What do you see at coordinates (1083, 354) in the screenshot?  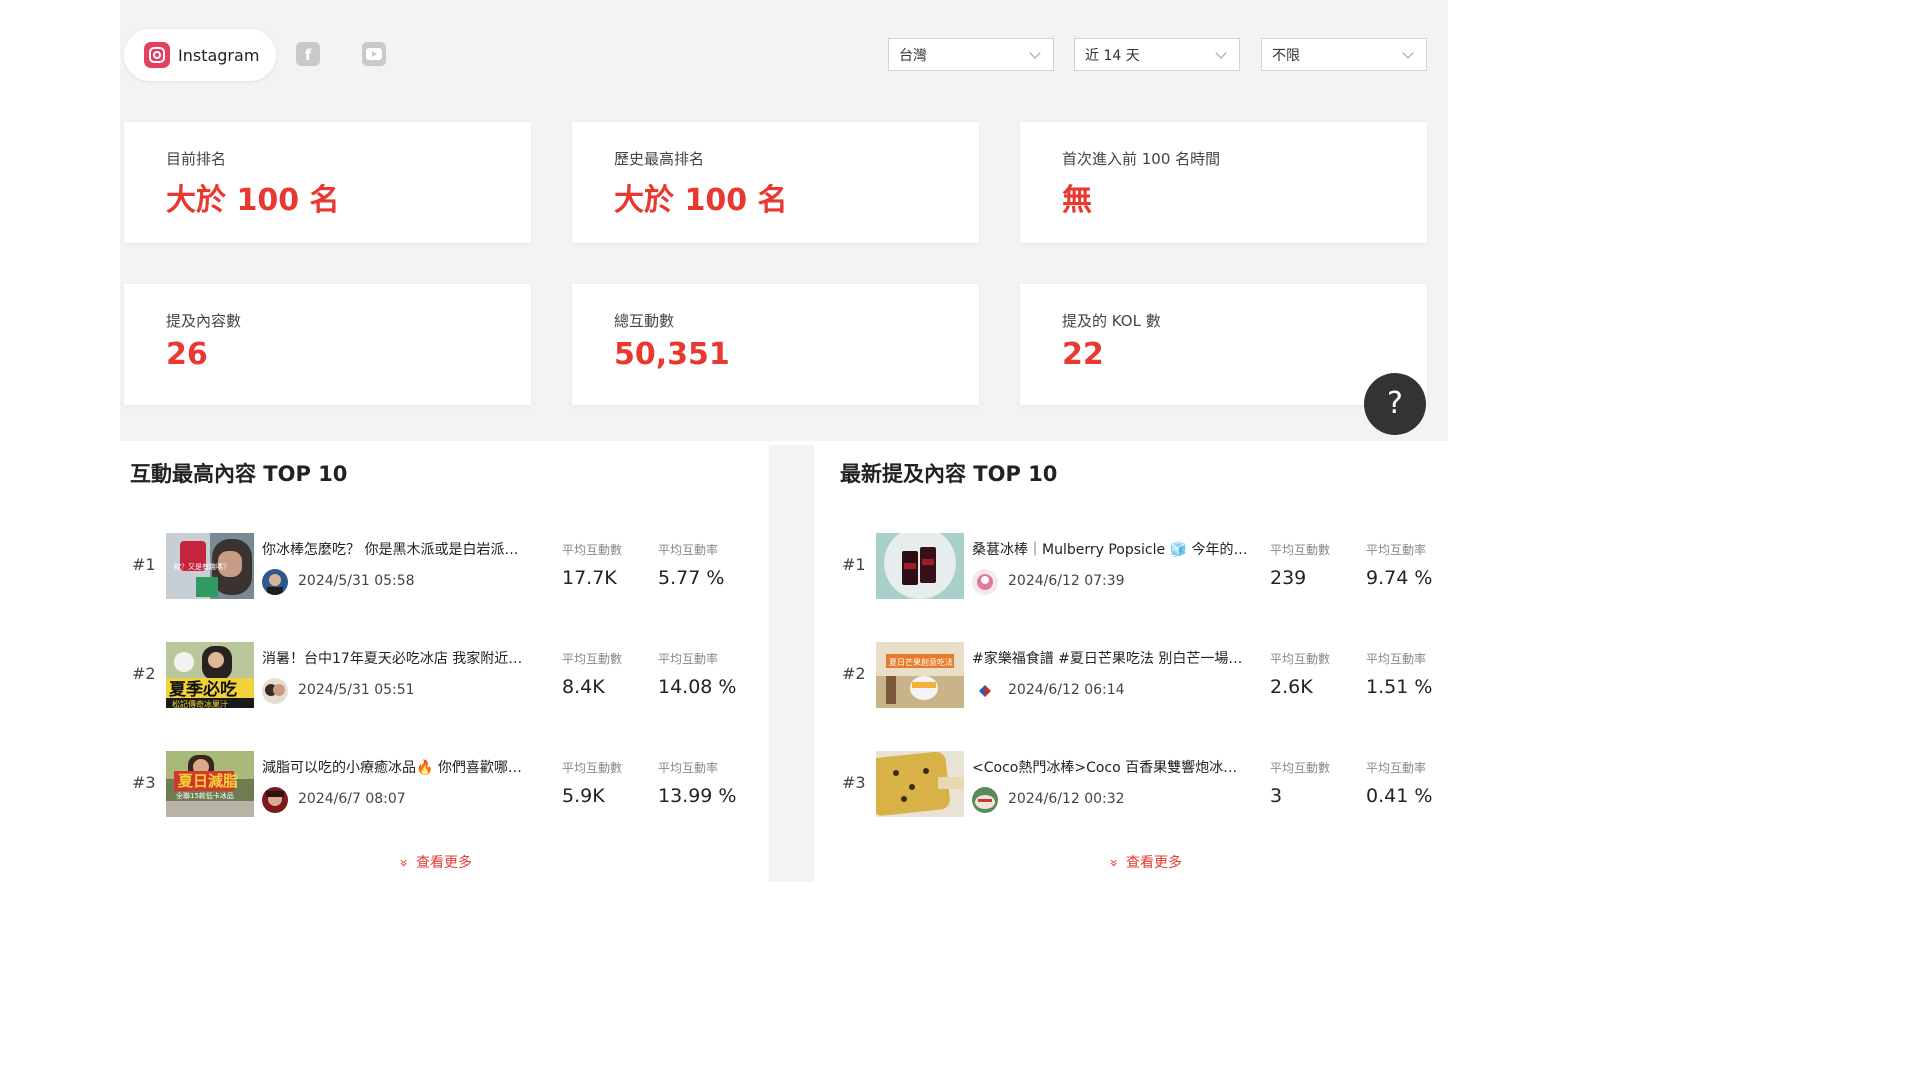 I see `stat-value: 22` at bounding box center [1083, 354].